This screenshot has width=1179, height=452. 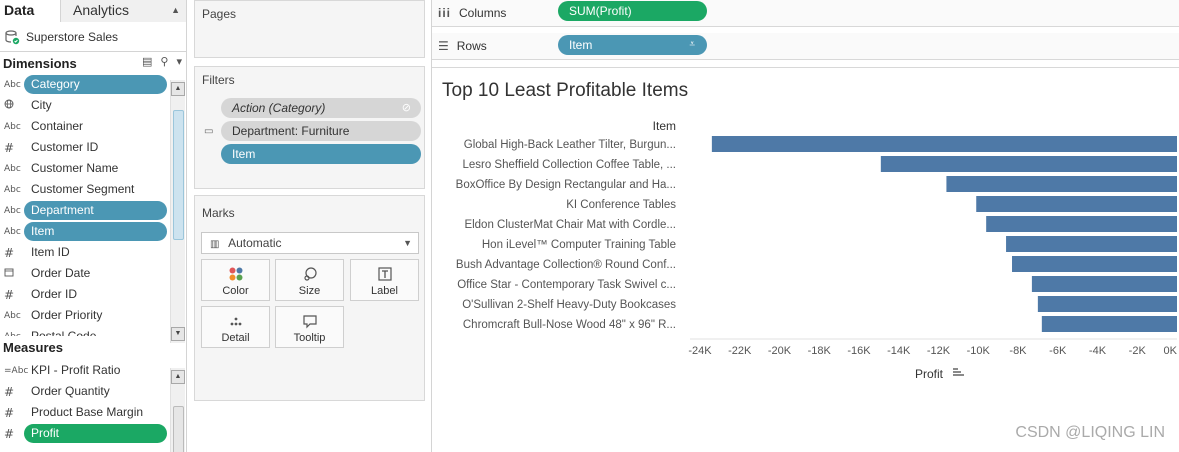 What do you see at coordinates (579, 245) in the screenshot?
I see `category-label: Hon iLevel™ Computer Training Table` at bounding box center [579, 245].